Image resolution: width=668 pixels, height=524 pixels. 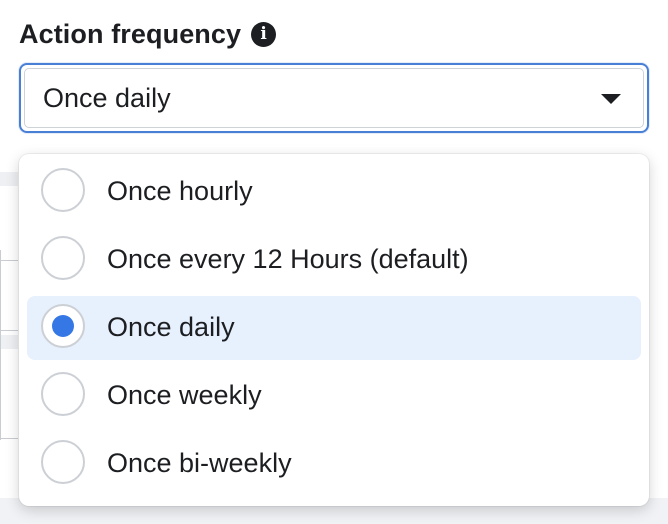 I want to click on option-once-hourly: Once hourly, so click(x=334, y=192).